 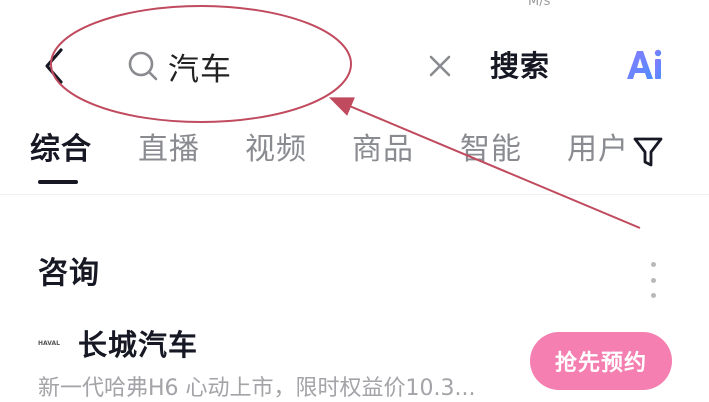 I want to click on tab-products: 商品, so click(x=383, y=150).